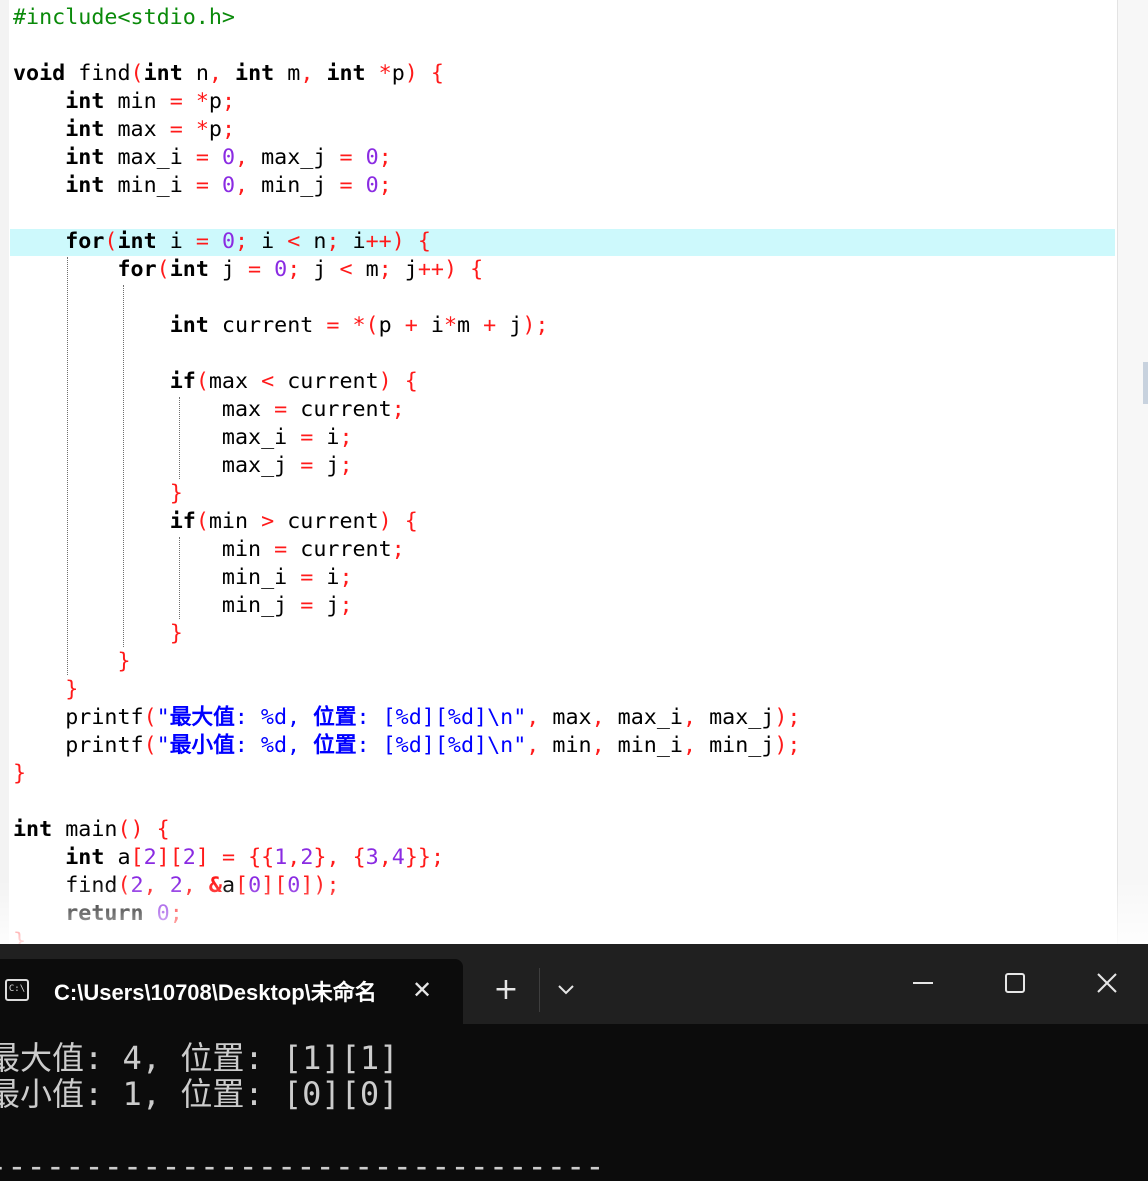 This screenshot has width=1148, height=1185. I want to click on code-token: 位置, so click(335, 717).